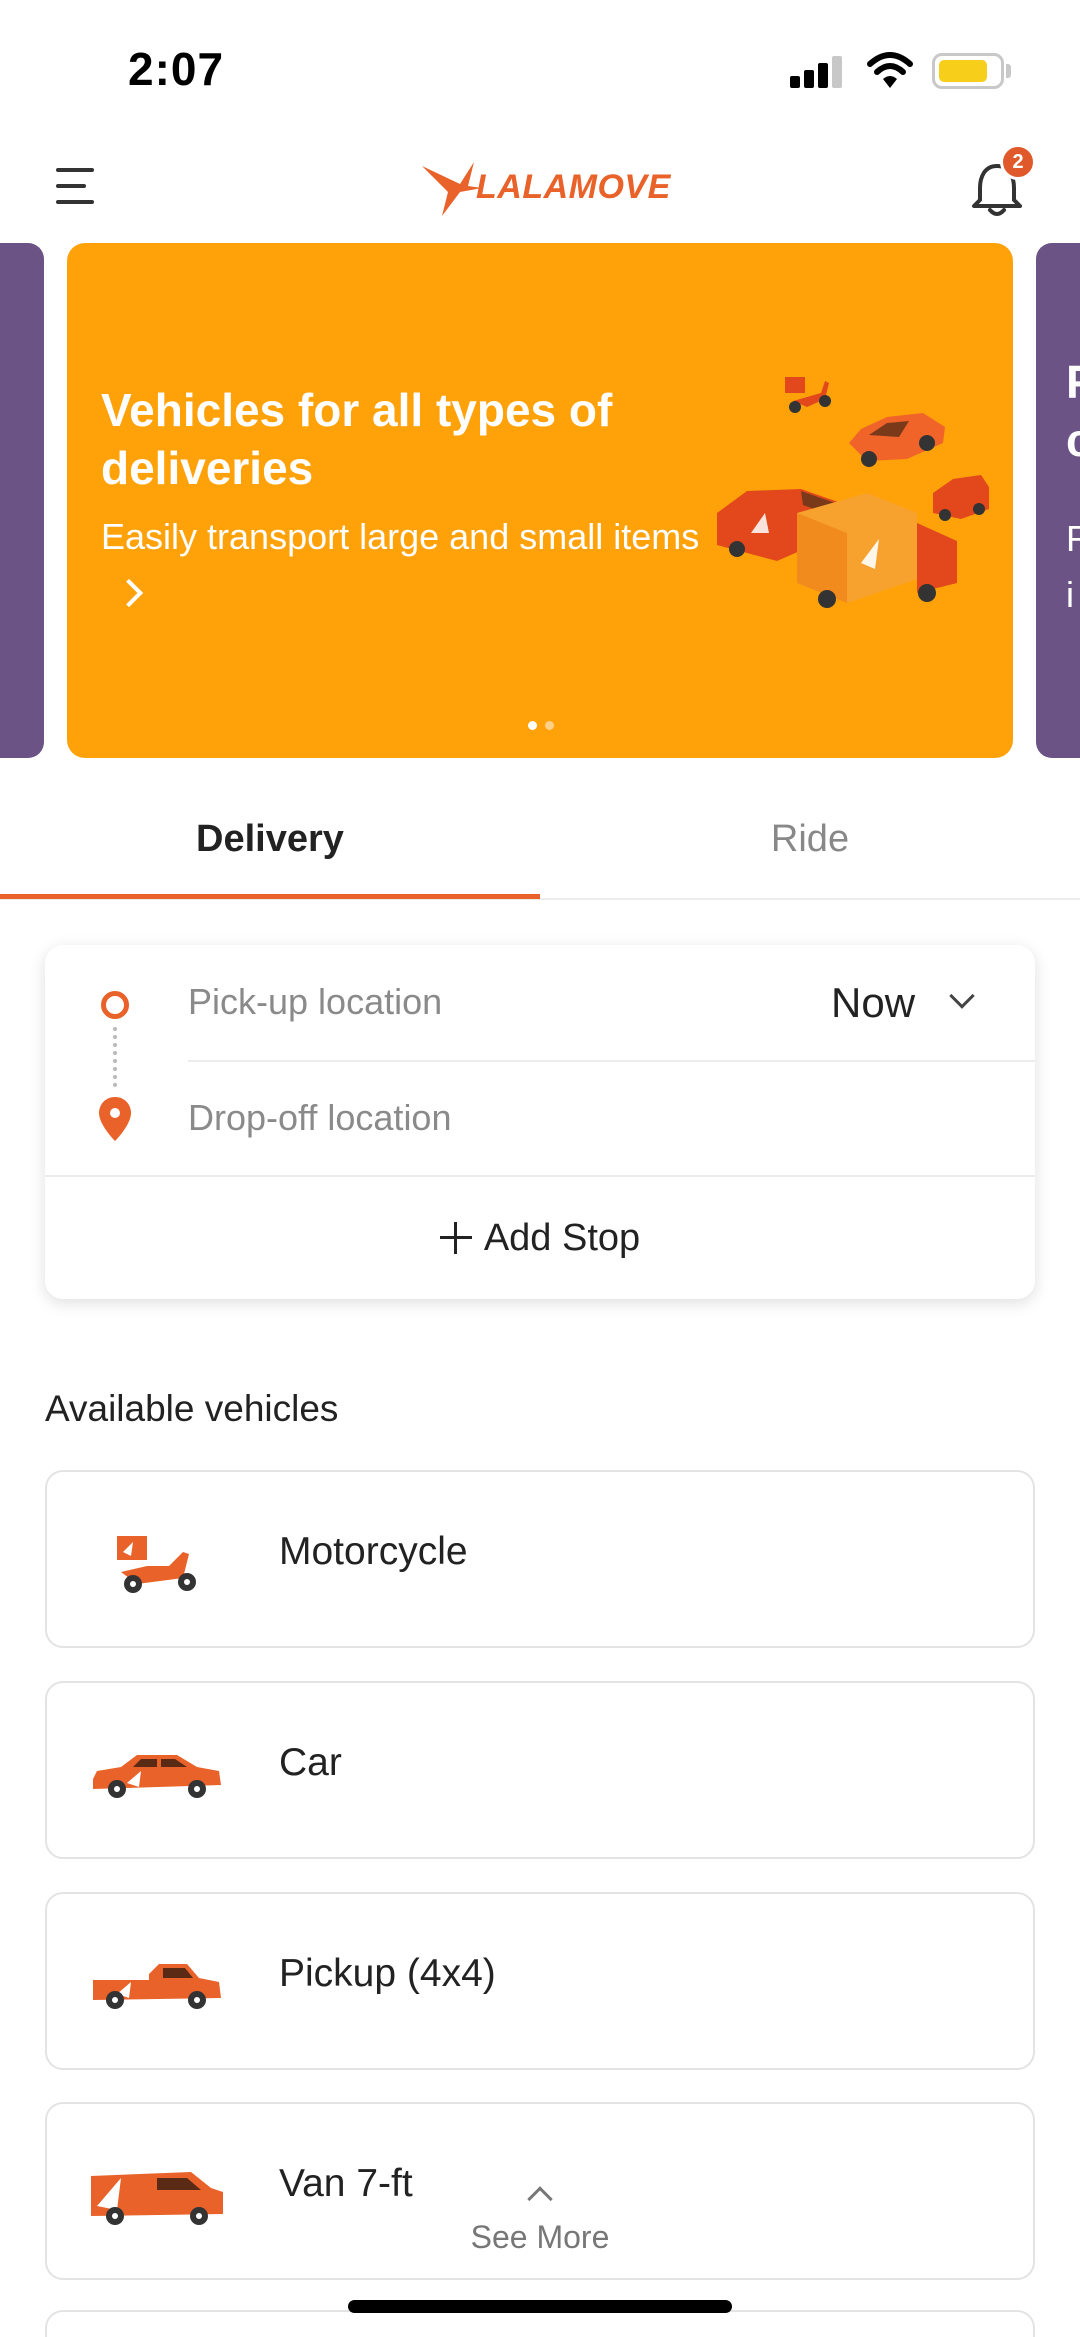 The width and height of the screenshot is (1080, 2337). What do you see at coordinates (853, 492) in the screenshot?
I see `vehicles-illustration` at bounding box center [853, 492].